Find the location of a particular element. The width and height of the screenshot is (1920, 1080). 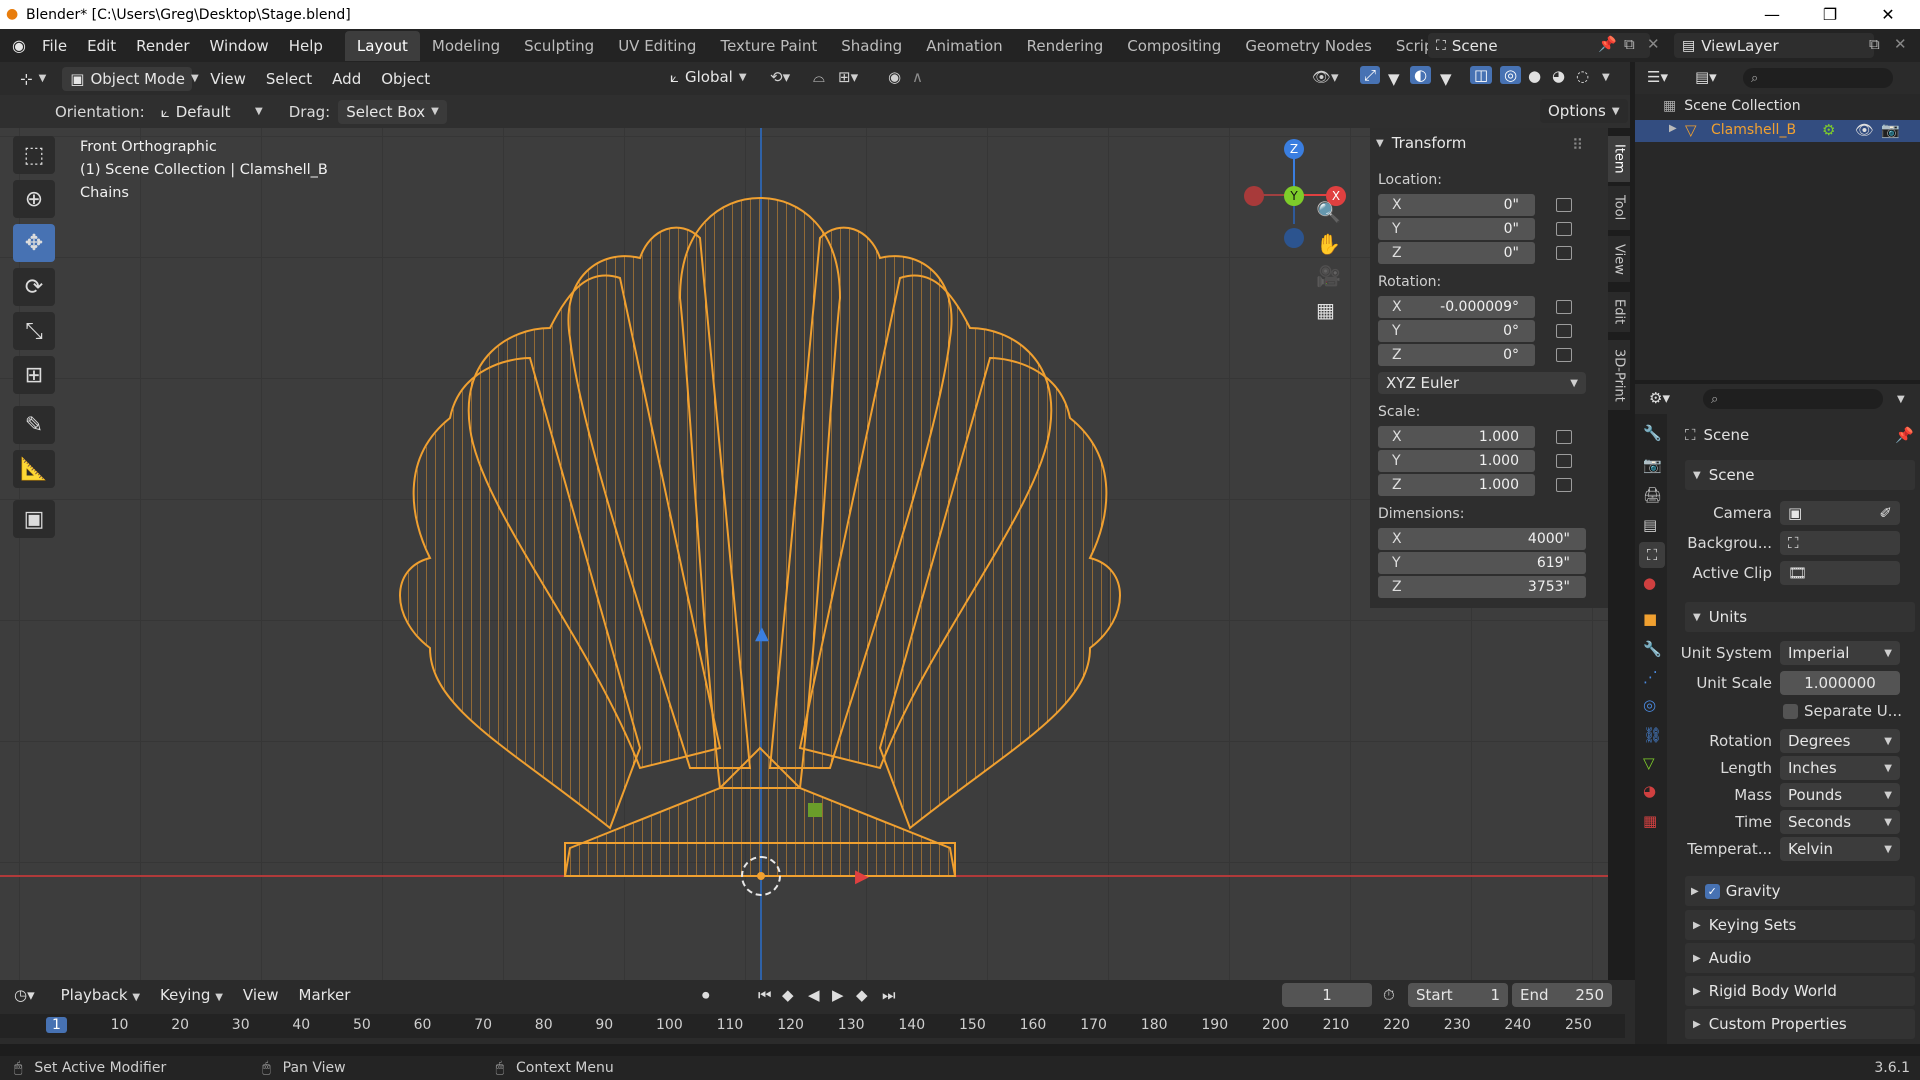

dimension-y-field: Y 619" is located at coordinates (1482, 563).